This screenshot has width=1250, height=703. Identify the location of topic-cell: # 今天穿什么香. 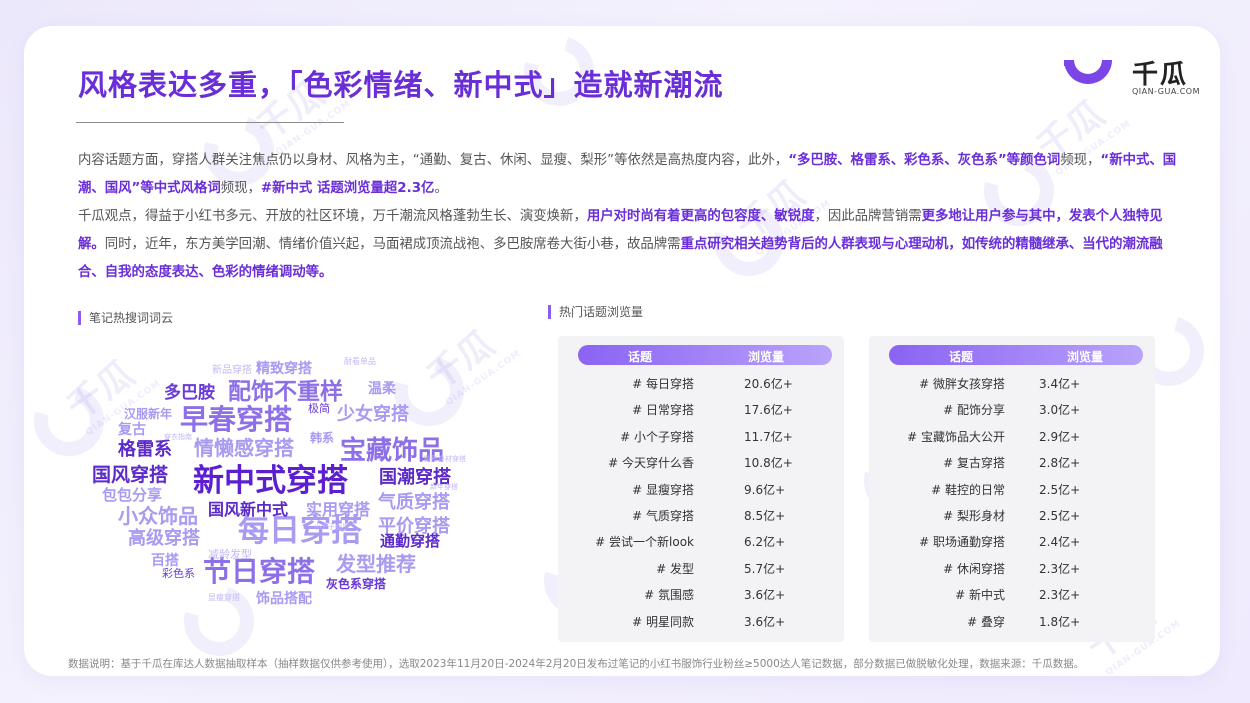
(651, 463).